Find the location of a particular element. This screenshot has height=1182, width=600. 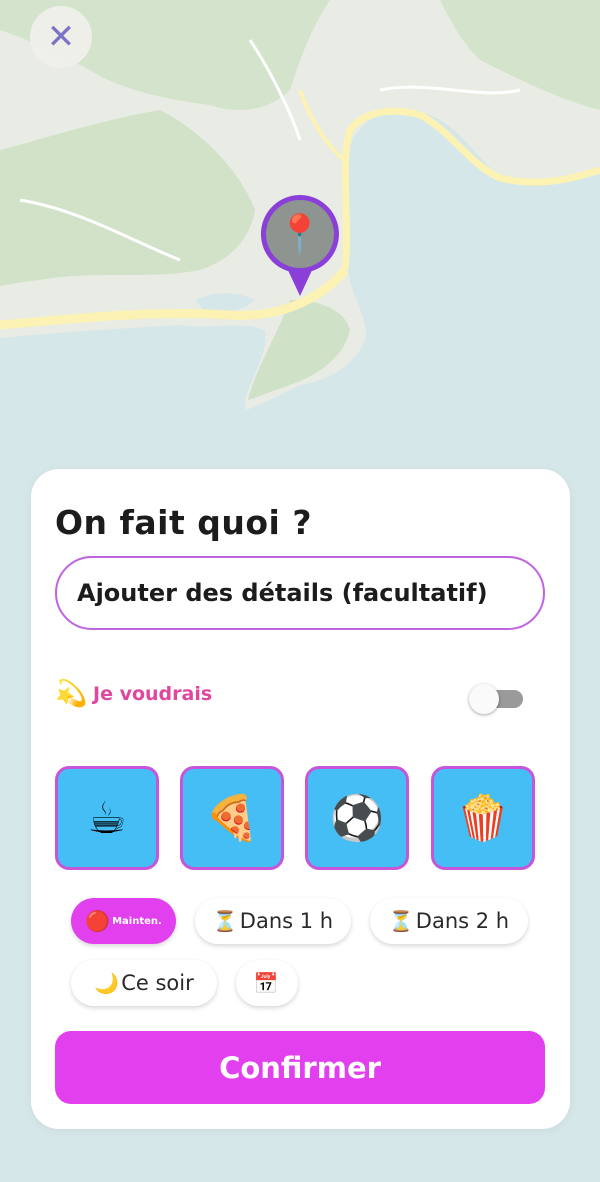

time-chip-2h: ⏳ Dans 2 h is located at coordinates (449, 921).